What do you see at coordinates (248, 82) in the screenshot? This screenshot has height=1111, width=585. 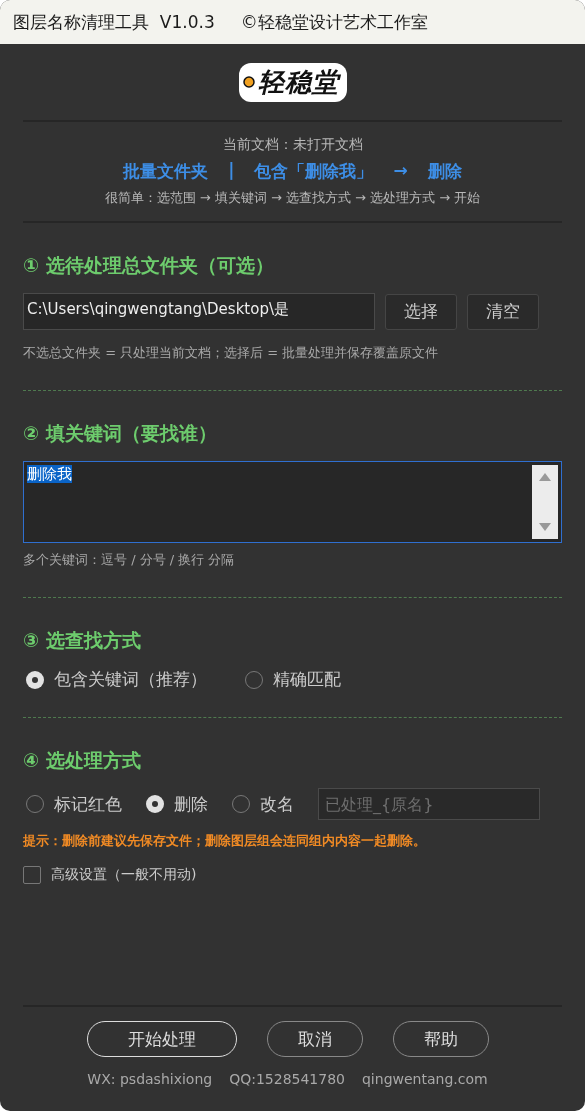 I see `dot-icon` at bounding box center [248, 82].